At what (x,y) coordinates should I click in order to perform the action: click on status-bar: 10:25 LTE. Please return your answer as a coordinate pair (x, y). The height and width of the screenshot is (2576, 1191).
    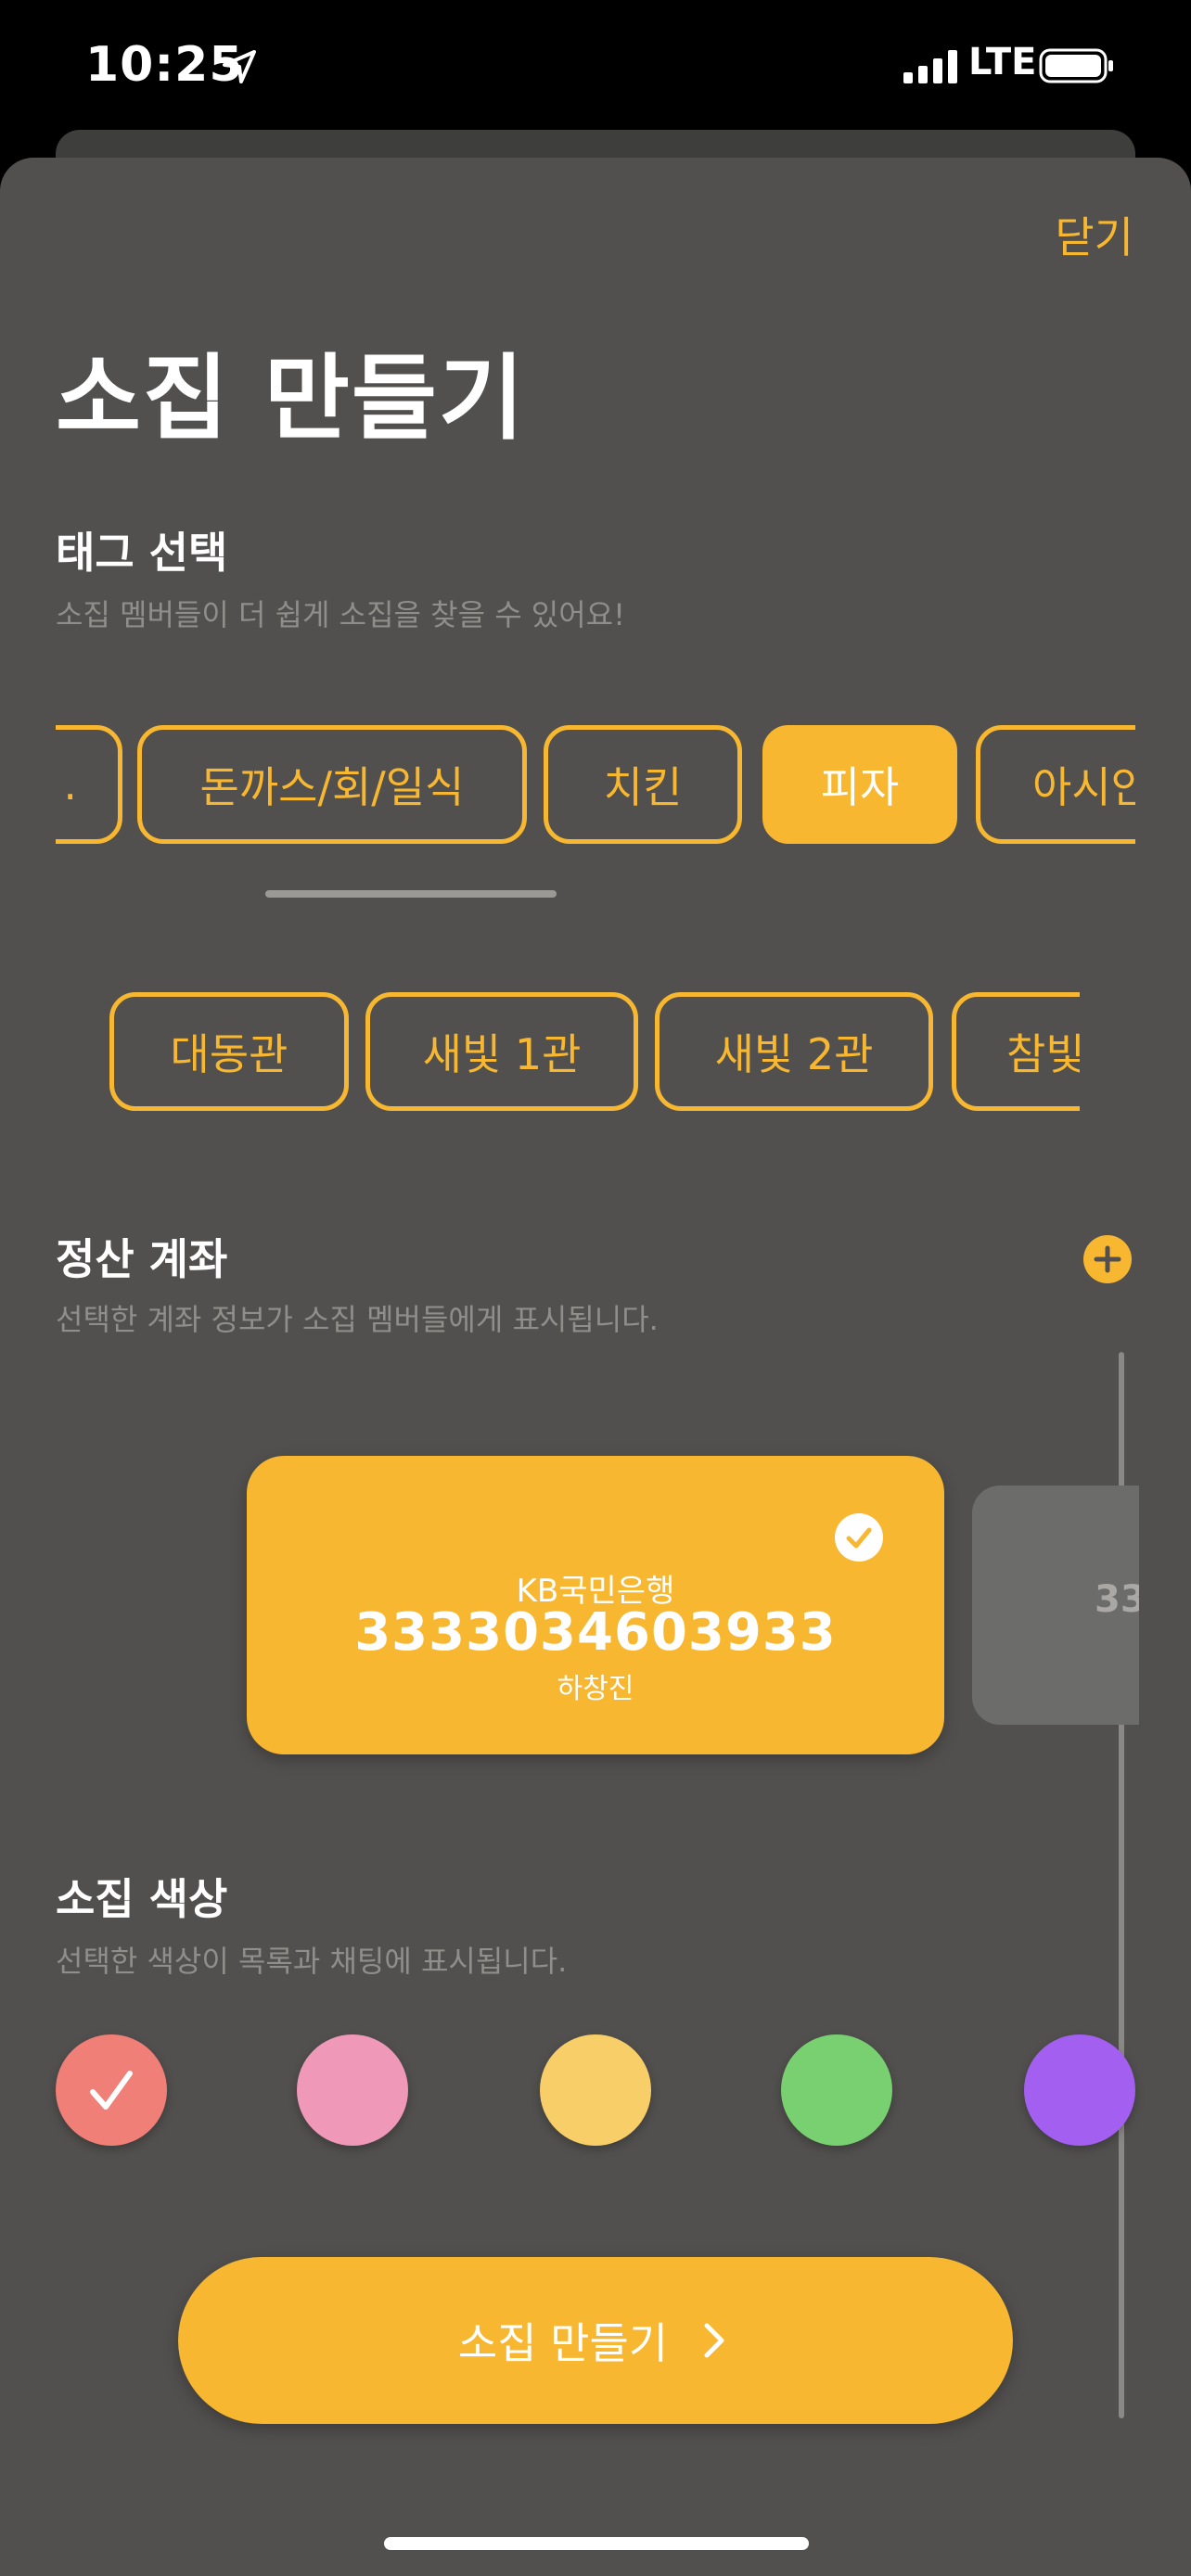
    Looking at the image, I should click on (595, 65).